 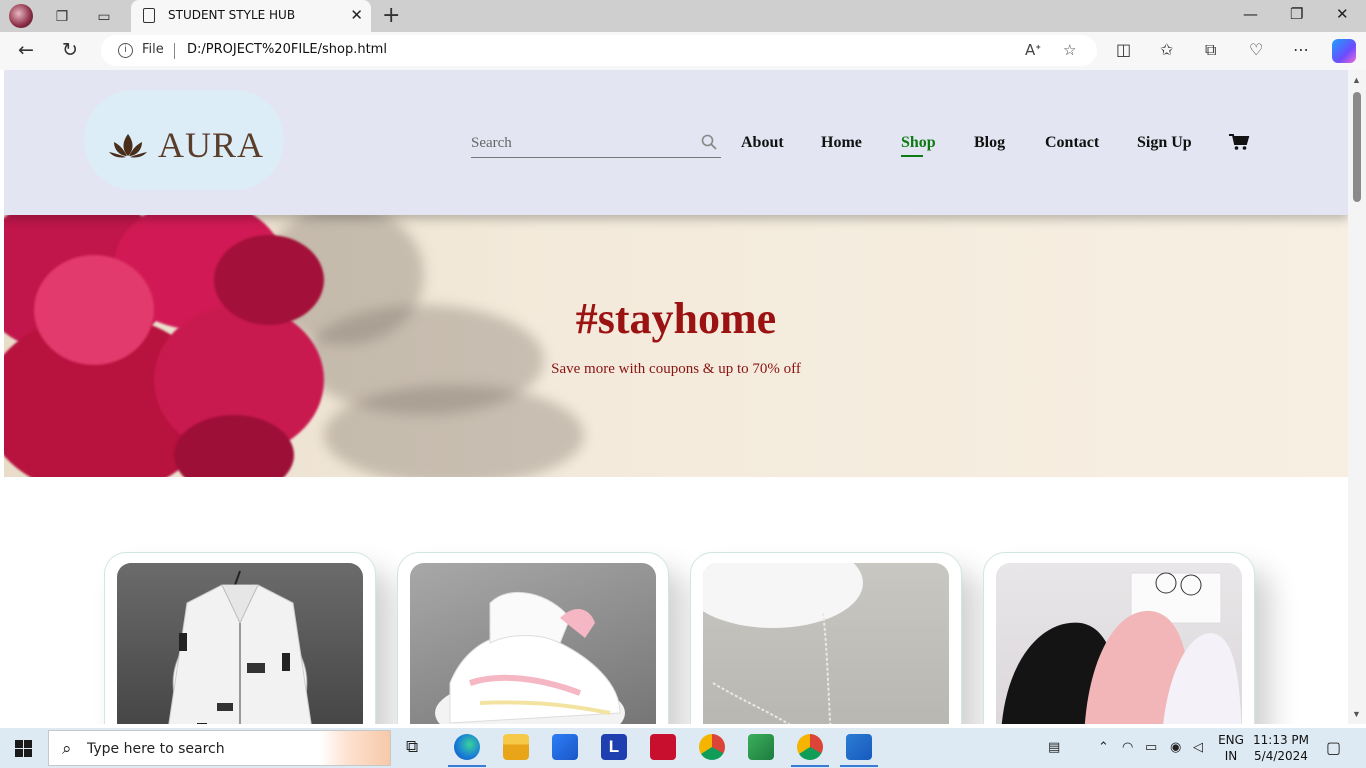 What do you see at coordinates (1033, 50) in the screenshot?
I see `read-aloud-icon: Aᐩ` at bounding box center [1033, 50].